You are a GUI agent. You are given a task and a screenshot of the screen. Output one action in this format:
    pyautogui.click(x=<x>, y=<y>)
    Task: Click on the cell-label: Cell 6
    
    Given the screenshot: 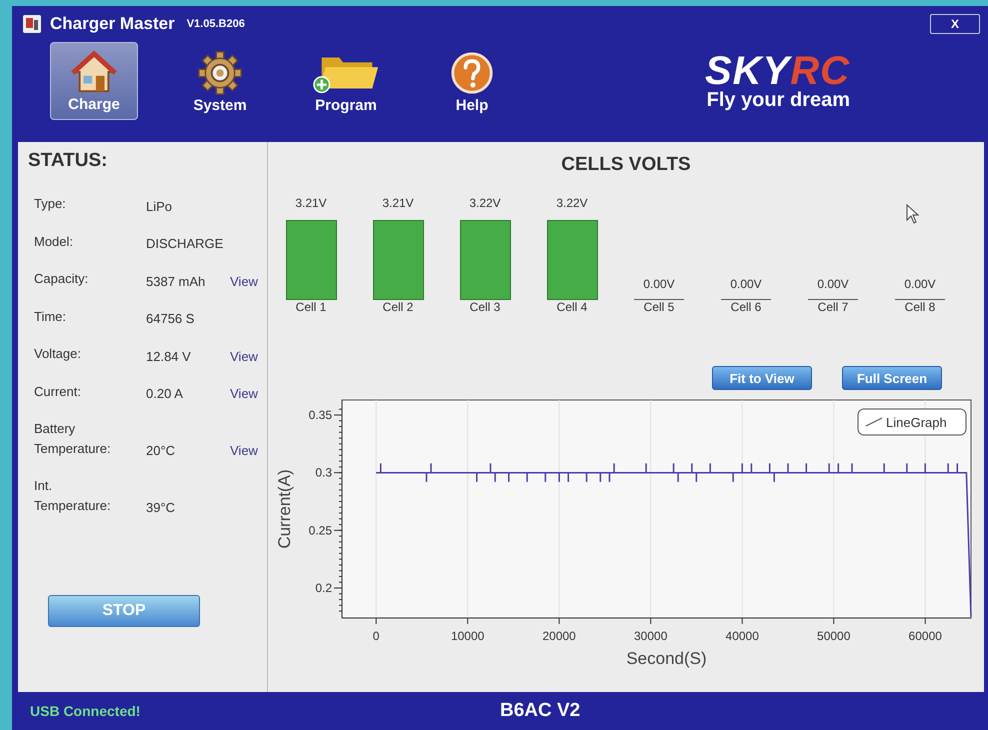 What is the action you would take?
    pyautogui.click(x=746, y=307)
    